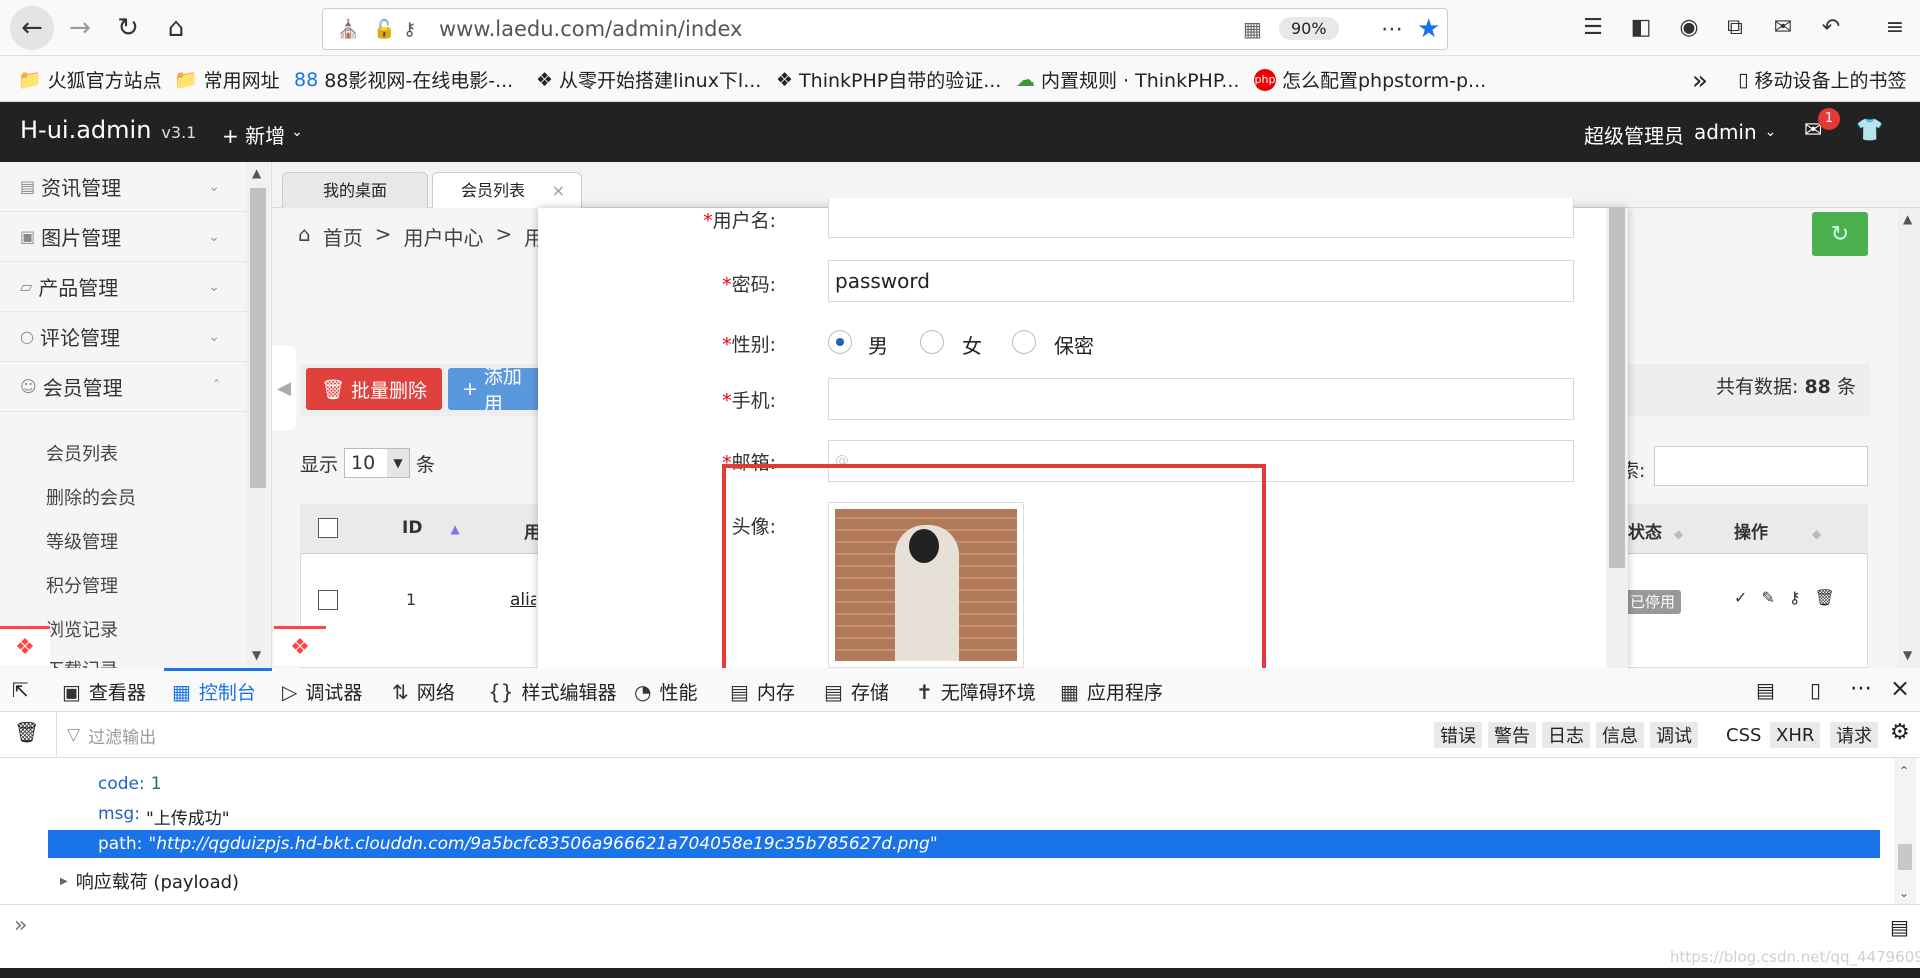 The width and height of the screenshot is (1920, 978). What do you see at coordinates (1566, 735) in the screenshot?
I see `filter-logs: 日志` at bounding box center [1566, 735].